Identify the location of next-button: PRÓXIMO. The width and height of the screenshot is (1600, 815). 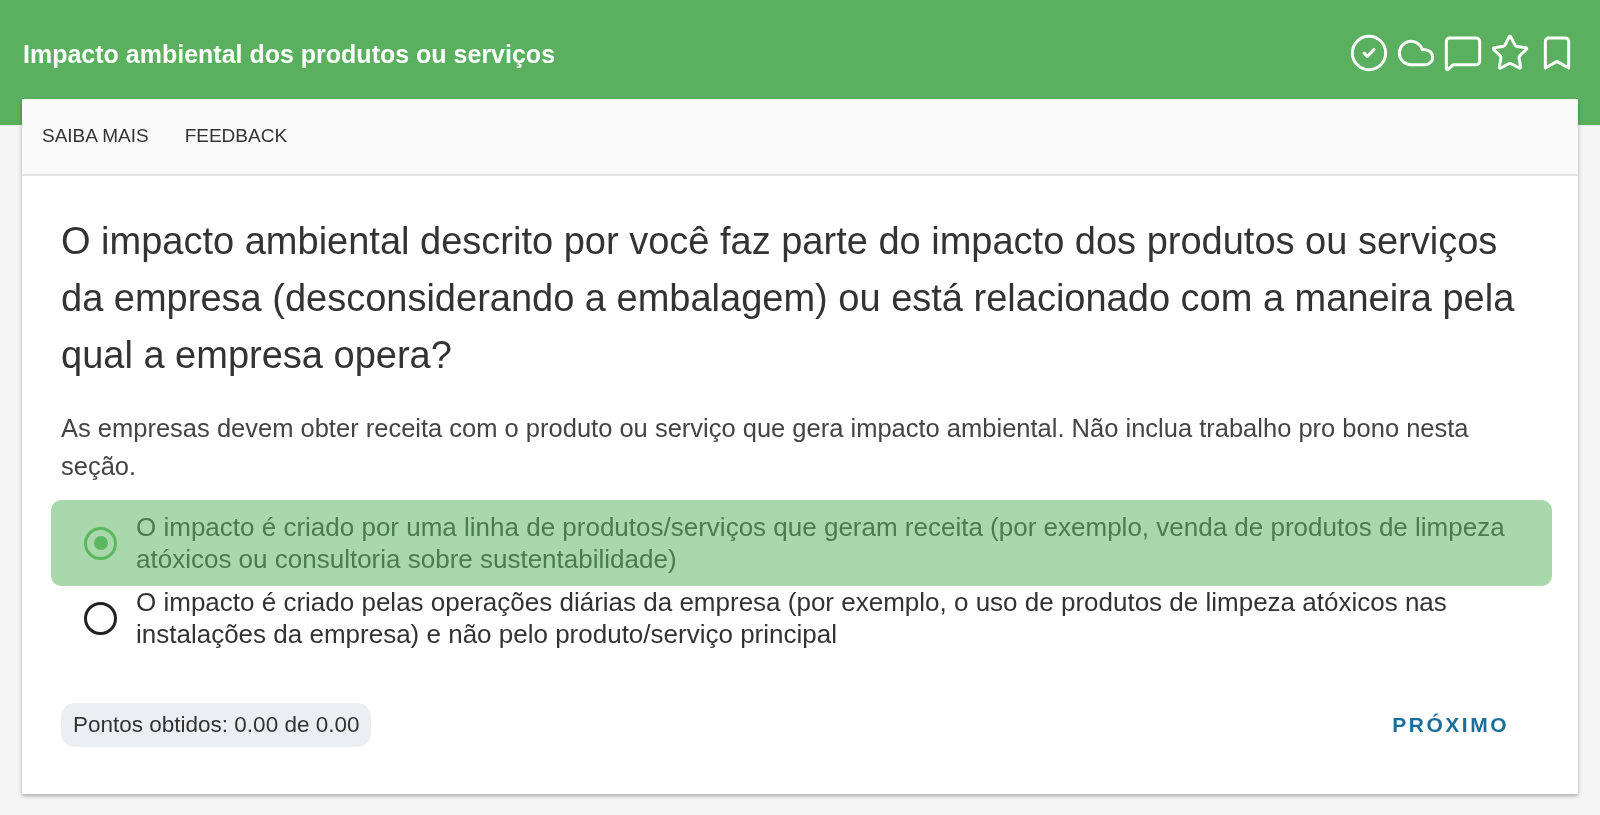
(1450, 725).